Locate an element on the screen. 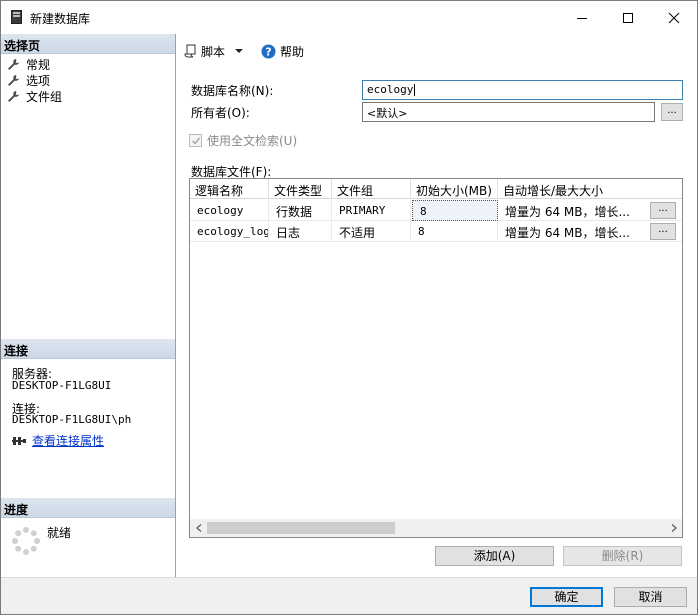 This screenshot has height=615, width=698. close-button is located at coordinates (674, 17).